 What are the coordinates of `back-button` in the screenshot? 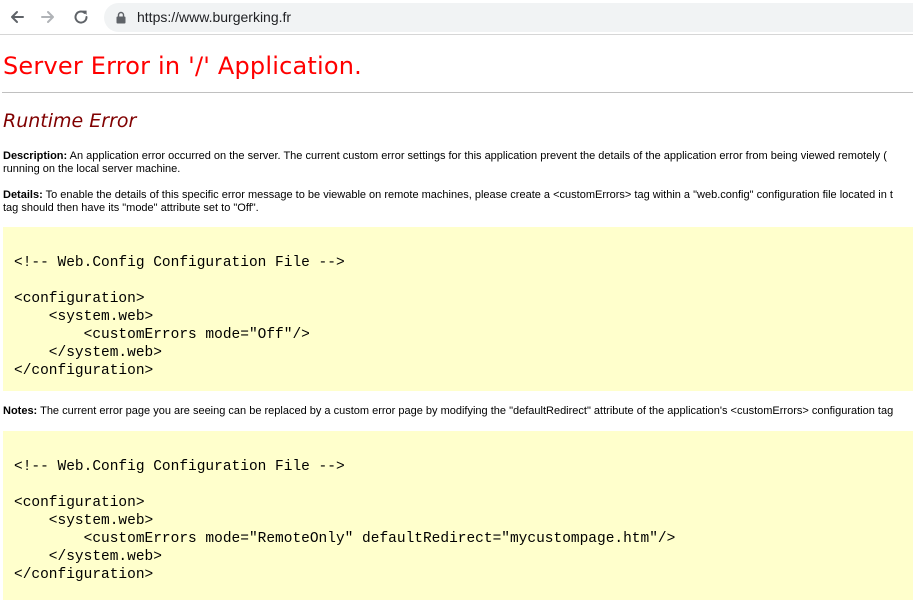 It's located at (17, 17).